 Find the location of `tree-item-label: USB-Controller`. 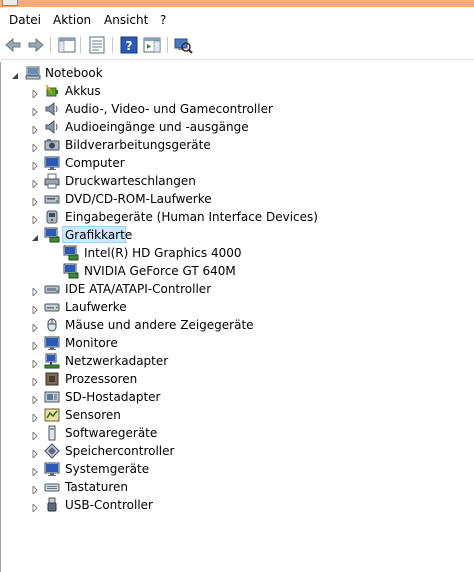

tree-item-label: USB-Controller is located at coordinates (109, 505).